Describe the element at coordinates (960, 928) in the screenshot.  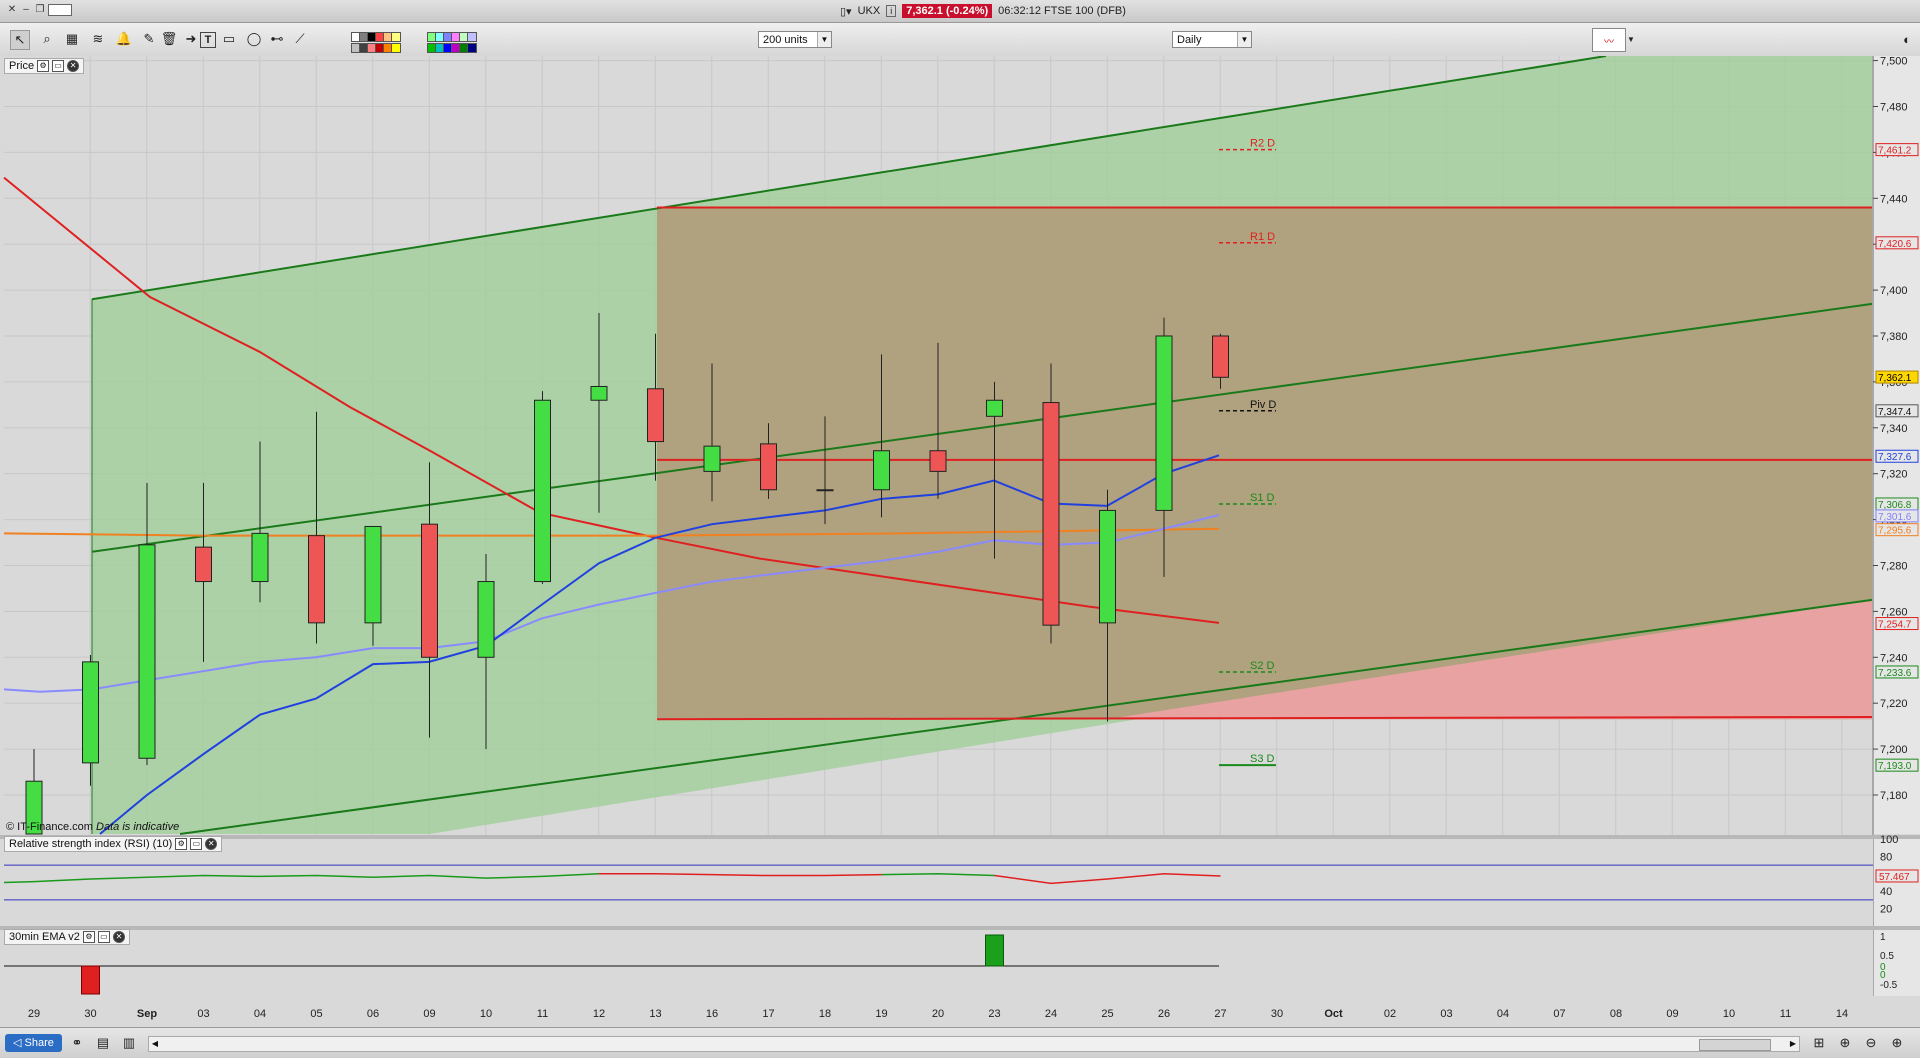
I see `panel-separator` at that location.